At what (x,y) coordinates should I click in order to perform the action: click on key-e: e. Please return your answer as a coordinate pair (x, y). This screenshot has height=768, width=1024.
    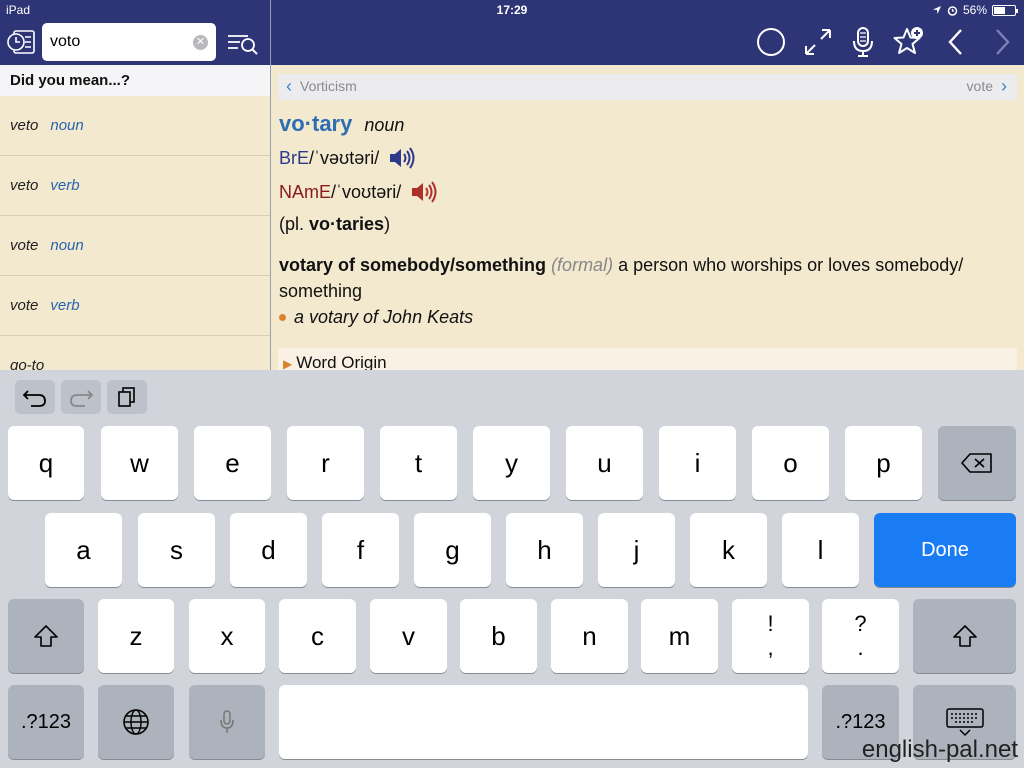
    Looking at the image, I should click on (232, 463).